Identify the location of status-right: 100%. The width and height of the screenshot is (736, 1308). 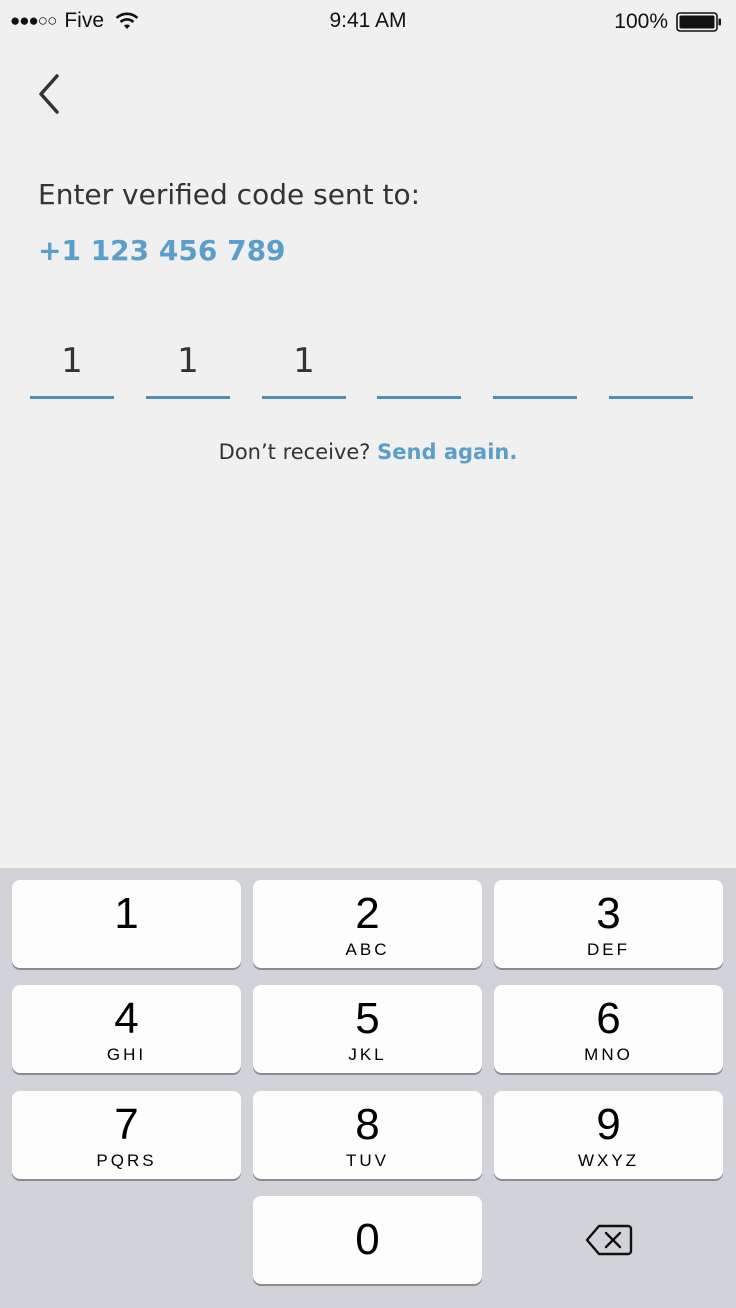
(668, 22).